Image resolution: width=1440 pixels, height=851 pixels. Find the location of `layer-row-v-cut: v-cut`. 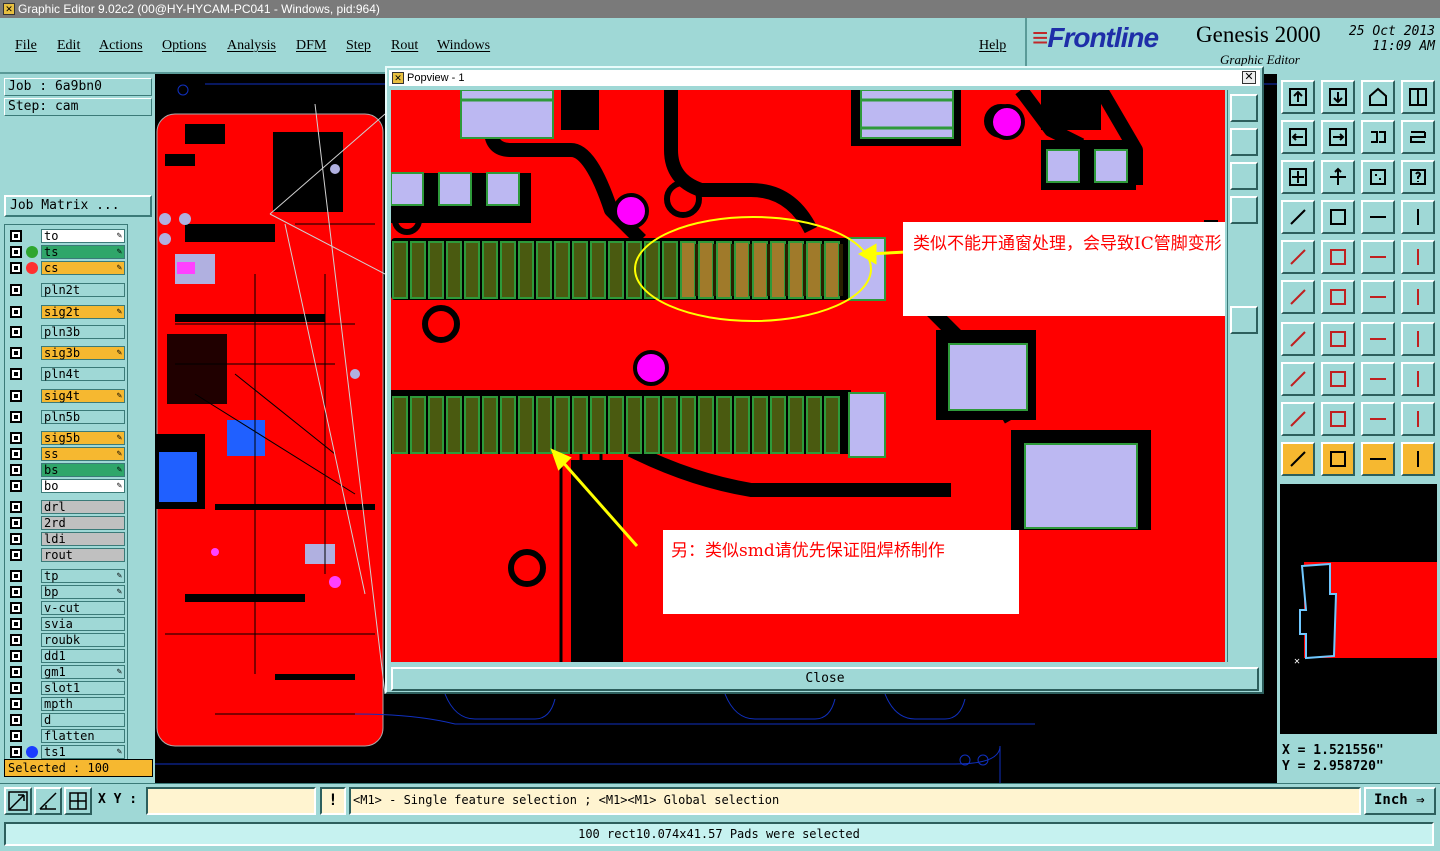

layer-row-v-cut: v-cut is located at coordinates (67, 608).